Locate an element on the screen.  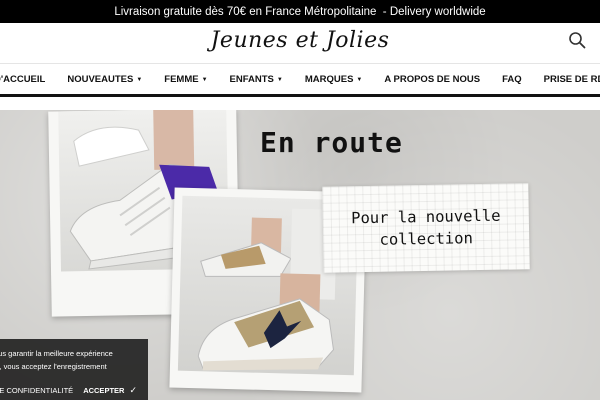
cookie-text-line-2: R, vous acceptez l'enregistrement is located at coordinates (53, 366).